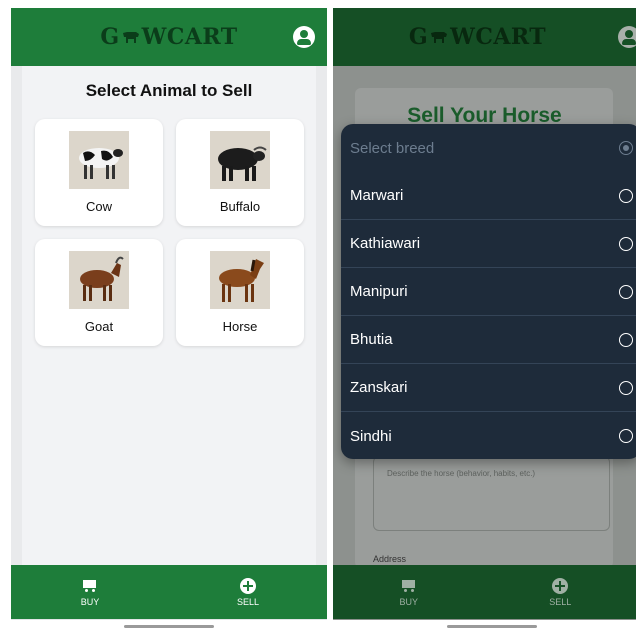 The height and width of the screenshot is (628, 636). What do you see at coordinates (488, 244) in the screenshot?
I see `breed-option-kathiawari: Kathiawari` at bounding box center [488, 244].